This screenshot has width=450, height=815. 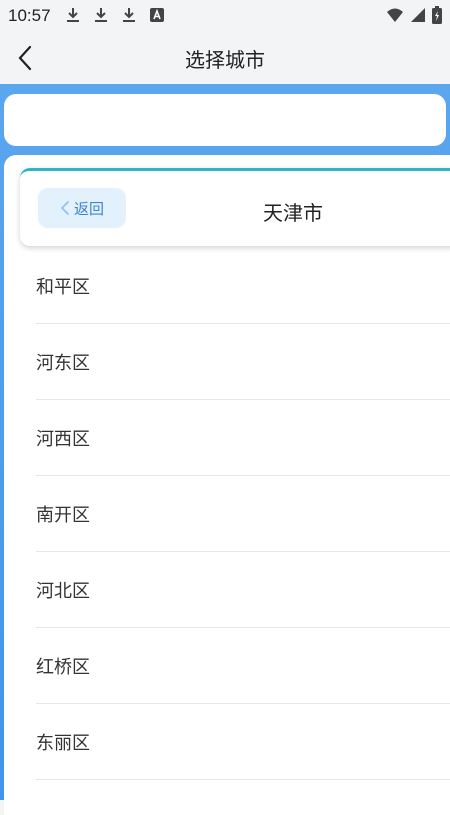 What do you see at coordinates (225, 16) in the screenshot?
I see `status-bar: 10:57` at bounding box center [225, 16].